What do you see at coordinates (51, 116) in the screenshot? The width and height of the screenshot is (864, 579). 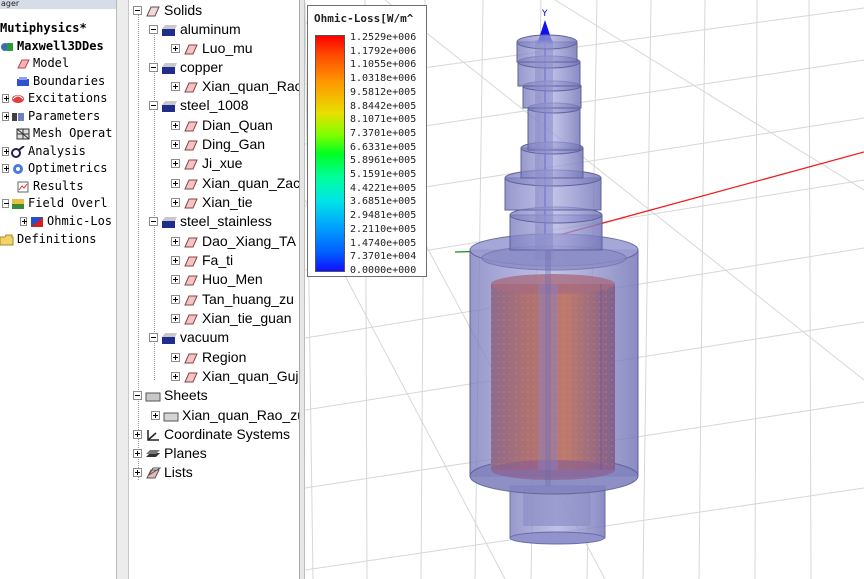 I see `pm-item-parameters: Parameters` at bounding box center [51, 116].